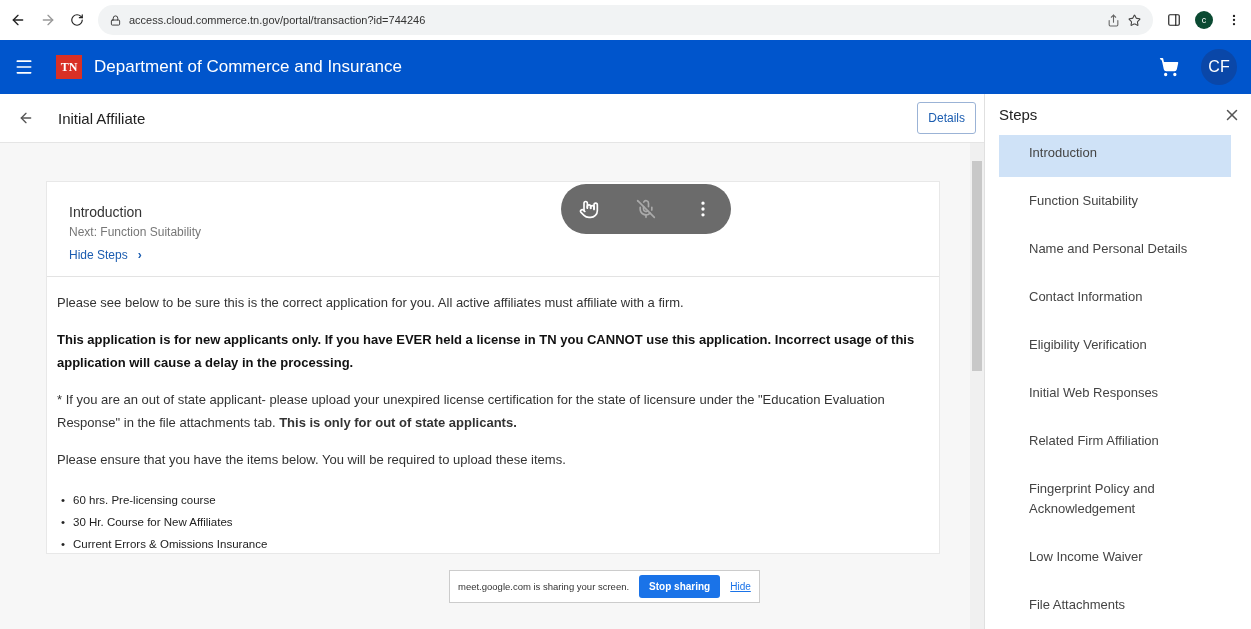  Describe the element at coordinates (1018, 114) in the screenshot. I see `steps-title: Steps` at that location.